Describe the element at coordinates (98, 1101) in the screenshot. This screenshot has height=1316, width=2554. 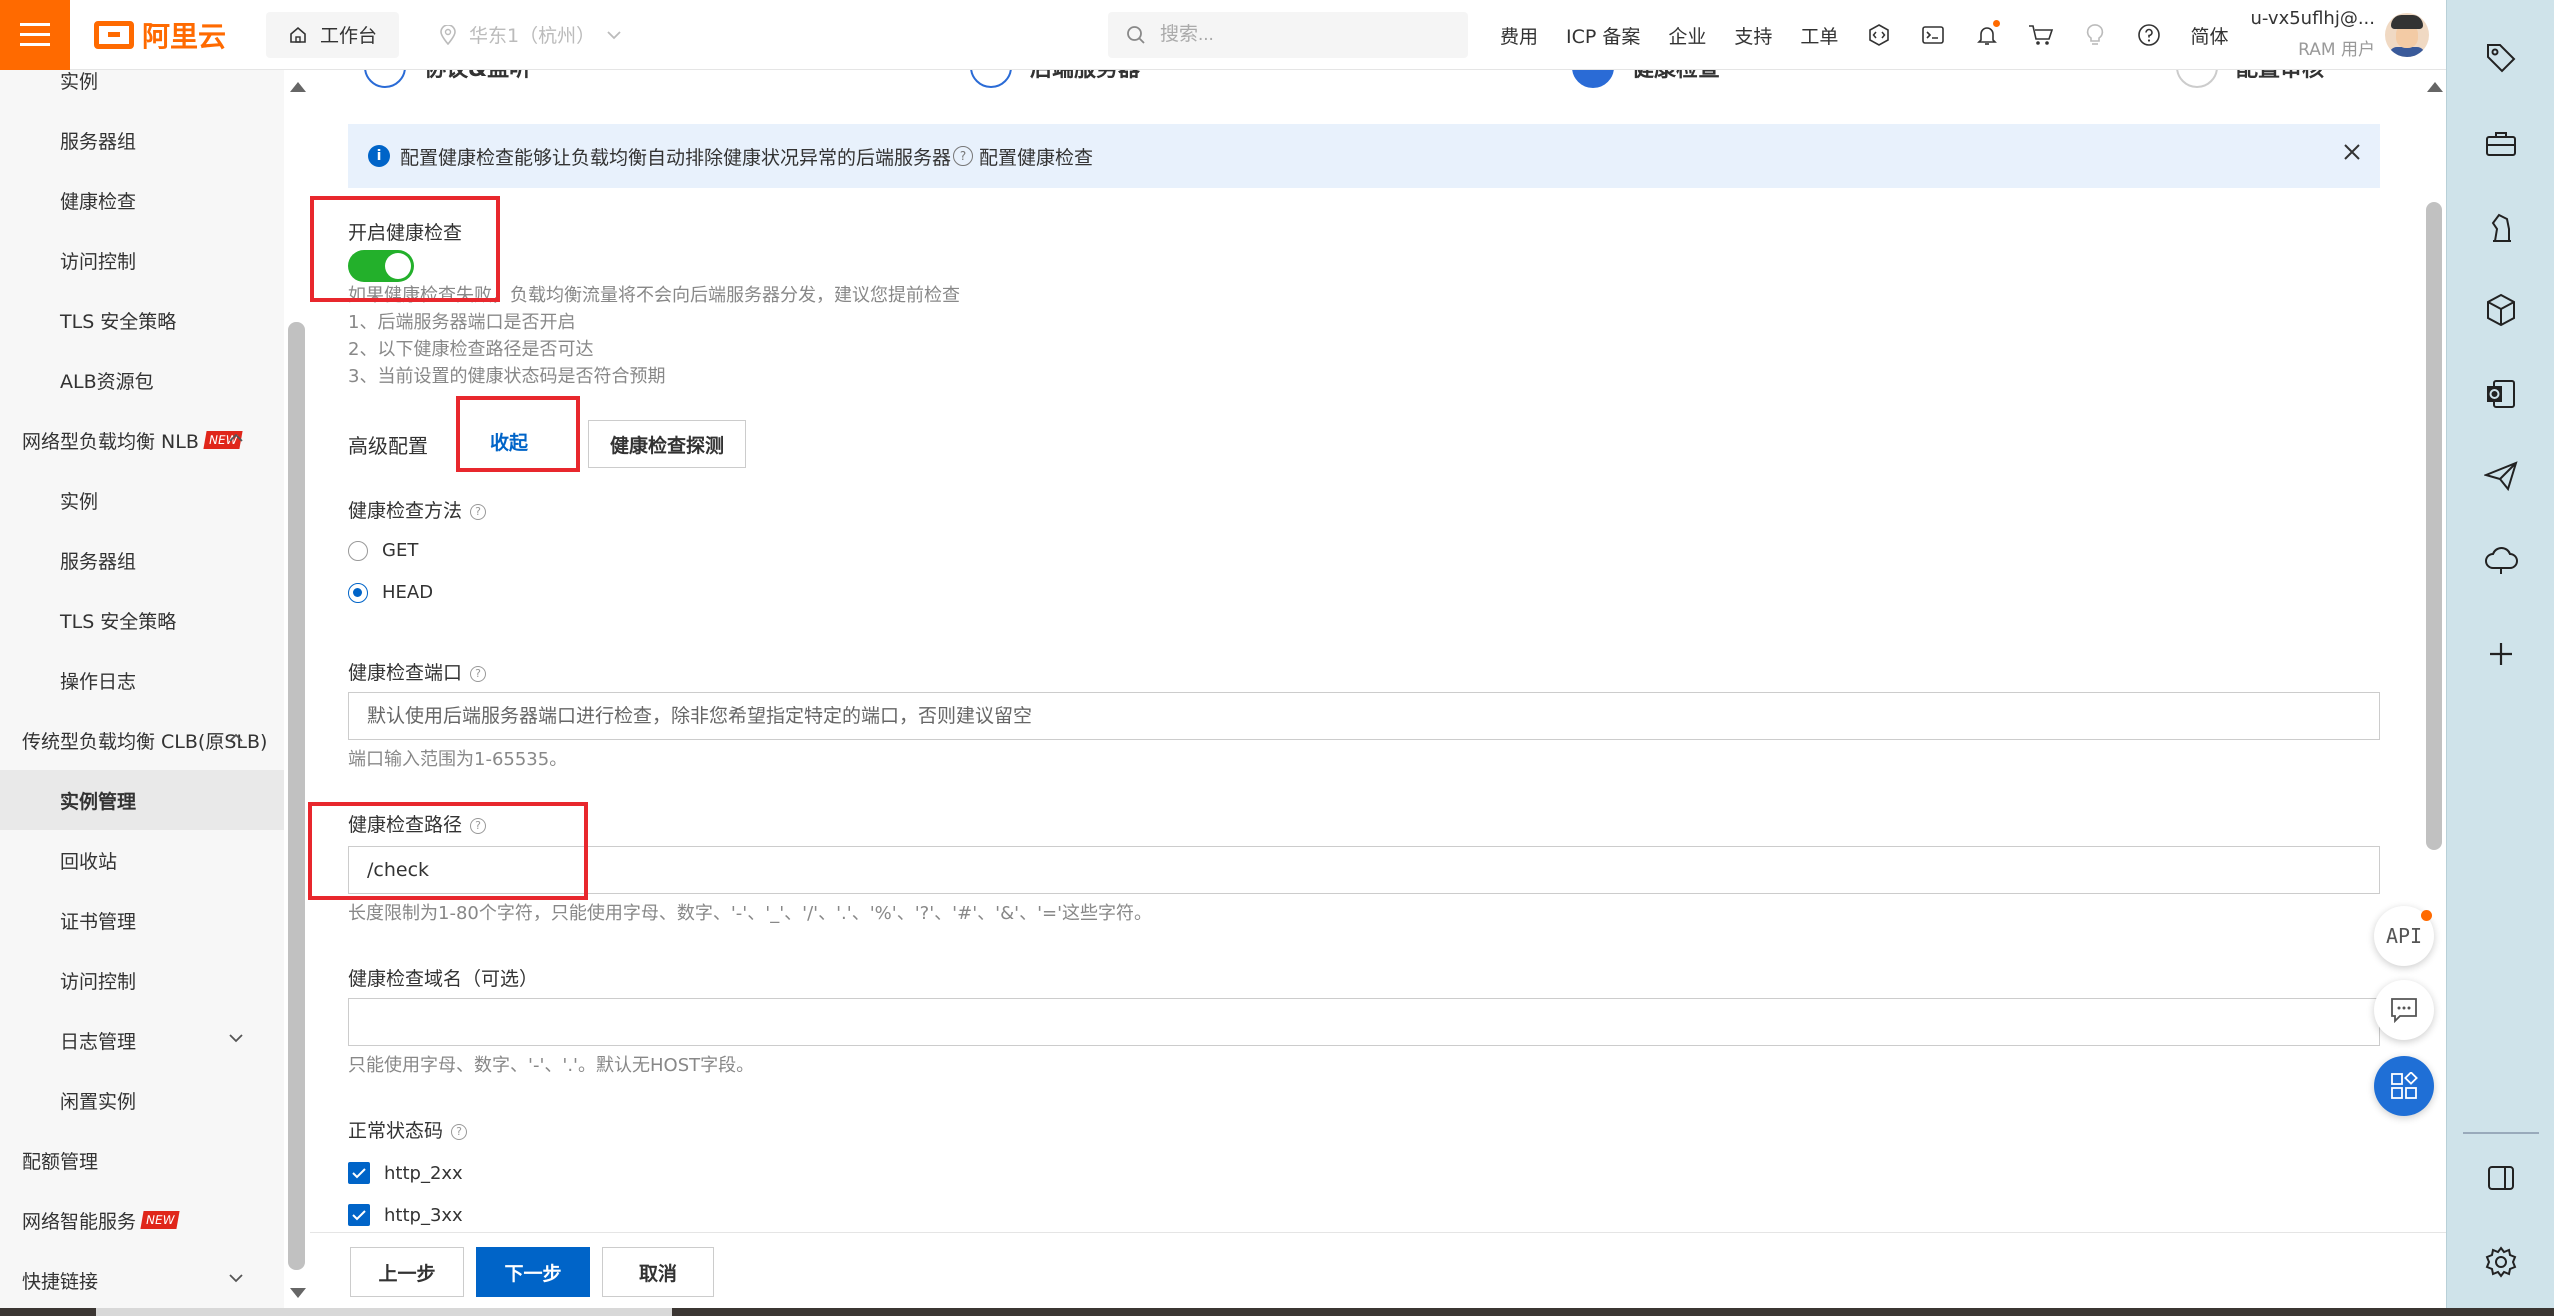
I see `sidebar-item-label: 闲置实例` at that location.